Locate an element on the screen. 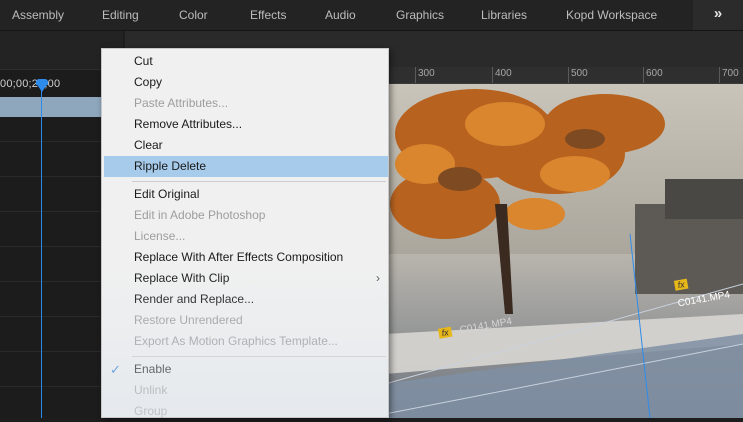  tab-effects: Effects is located at coordinates (268, 15).